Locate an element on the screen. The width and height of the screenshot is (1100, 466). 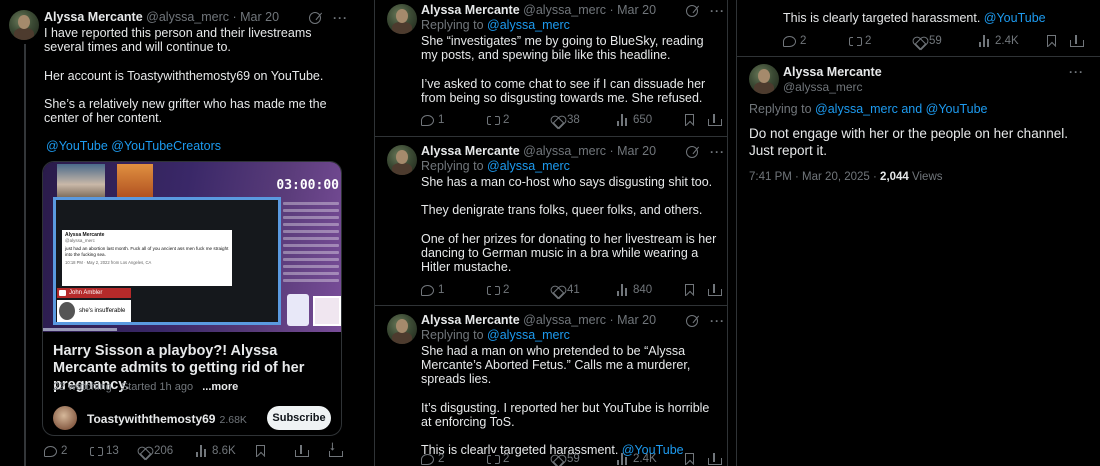
thread-line is located at coordinates (25, 255).